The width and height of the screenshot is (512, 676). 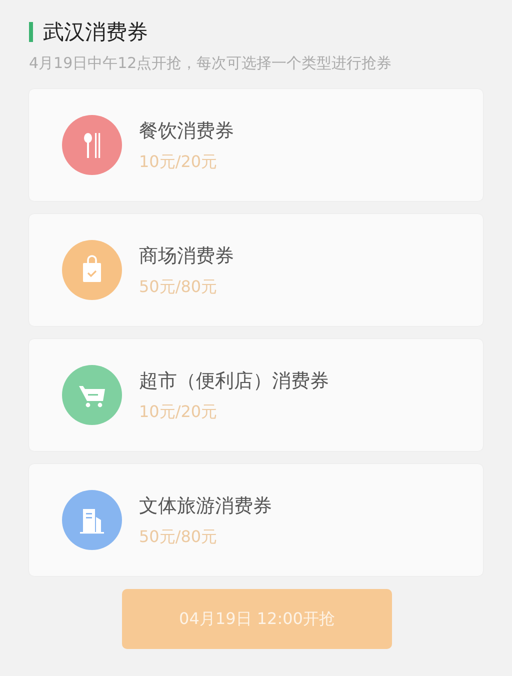 What do you see at coordinates (256, 395) in the screenshot?
I see `coupon-card: 超市（便利店）消费券 10元/20元` at bounding box center [256, 395].